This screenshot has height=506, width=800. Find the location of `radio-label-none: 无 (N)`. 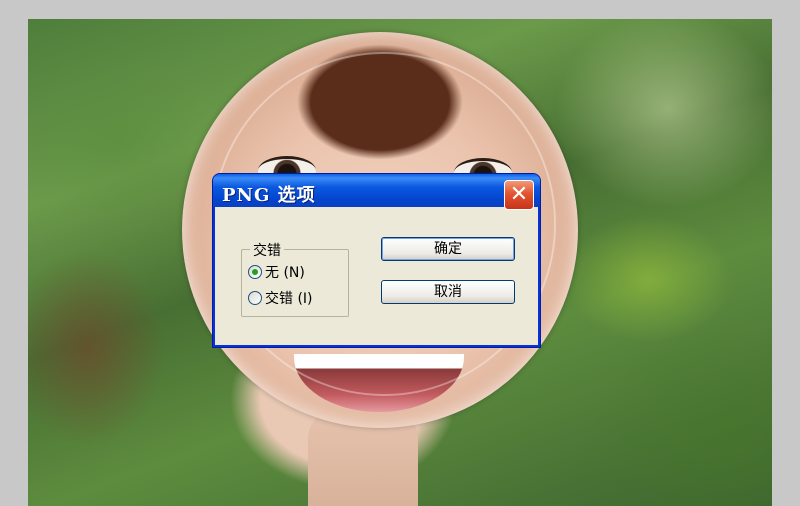

radio-label-none: 无 (N) is located at coordinates (285, 273).